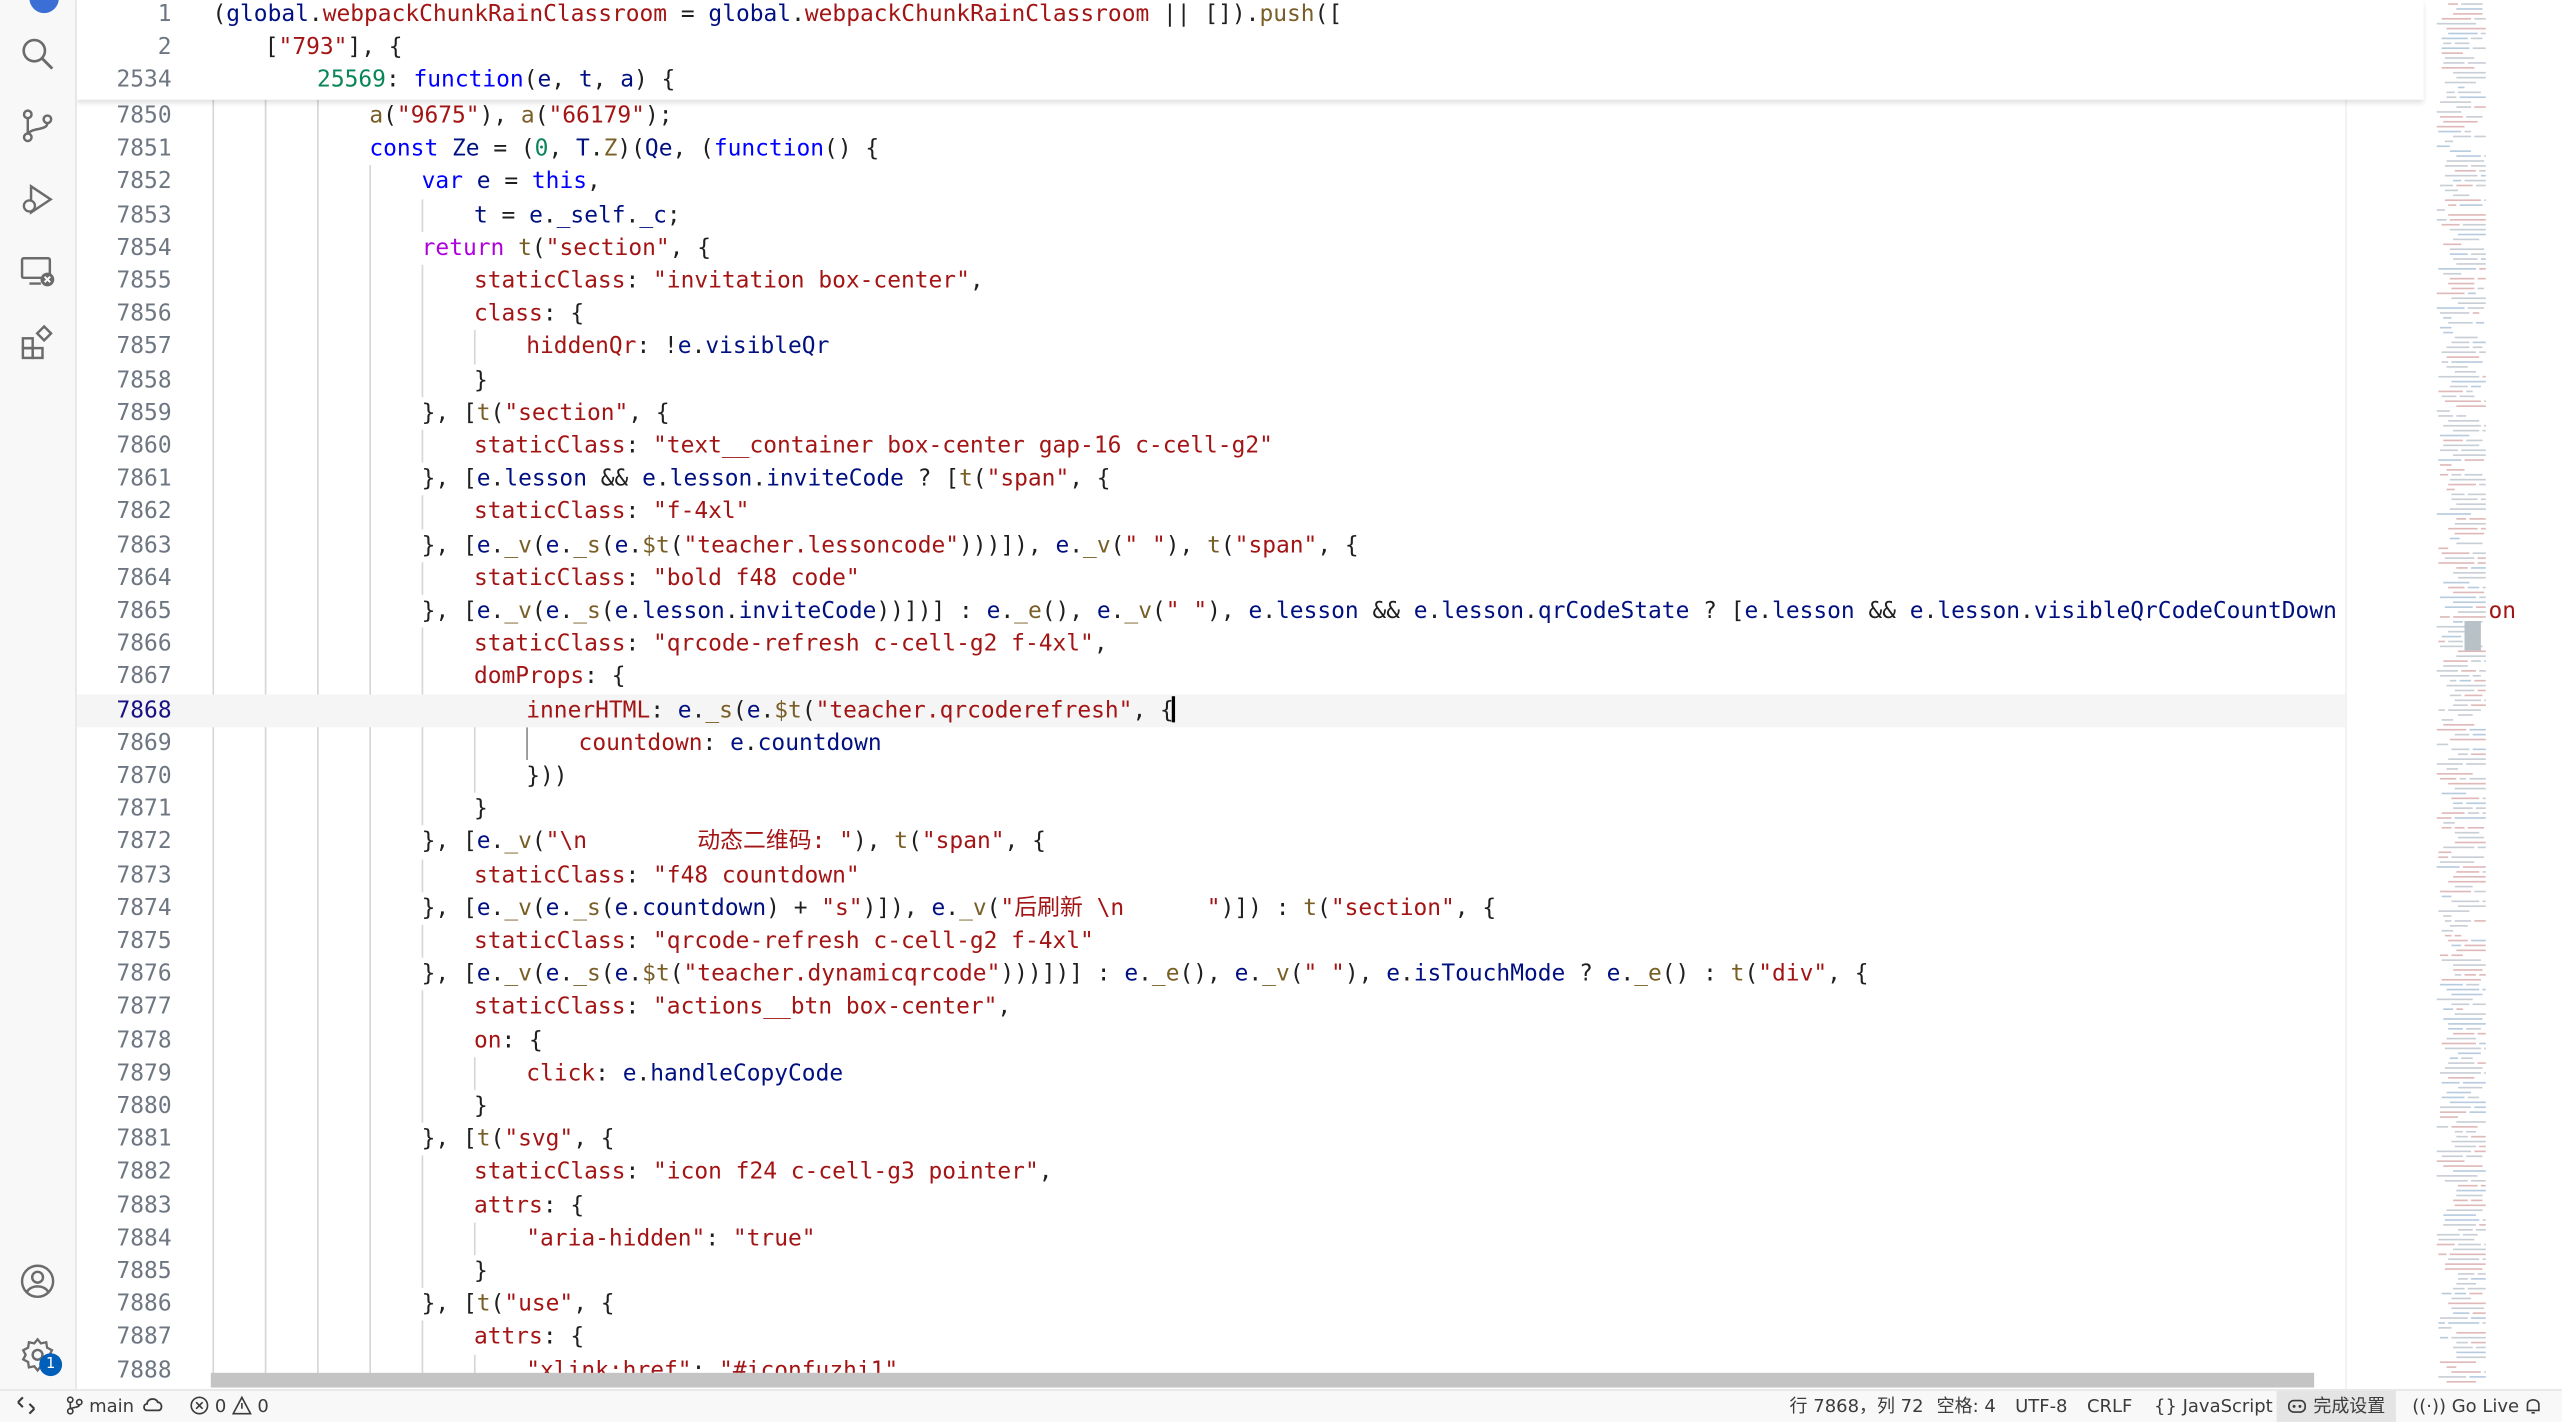 The image size is (2562, 1422). What do you see at coordinates (1250, 380) in the screenshot?
I see `code-line: 7858}` at bounding box center [1250, 380].